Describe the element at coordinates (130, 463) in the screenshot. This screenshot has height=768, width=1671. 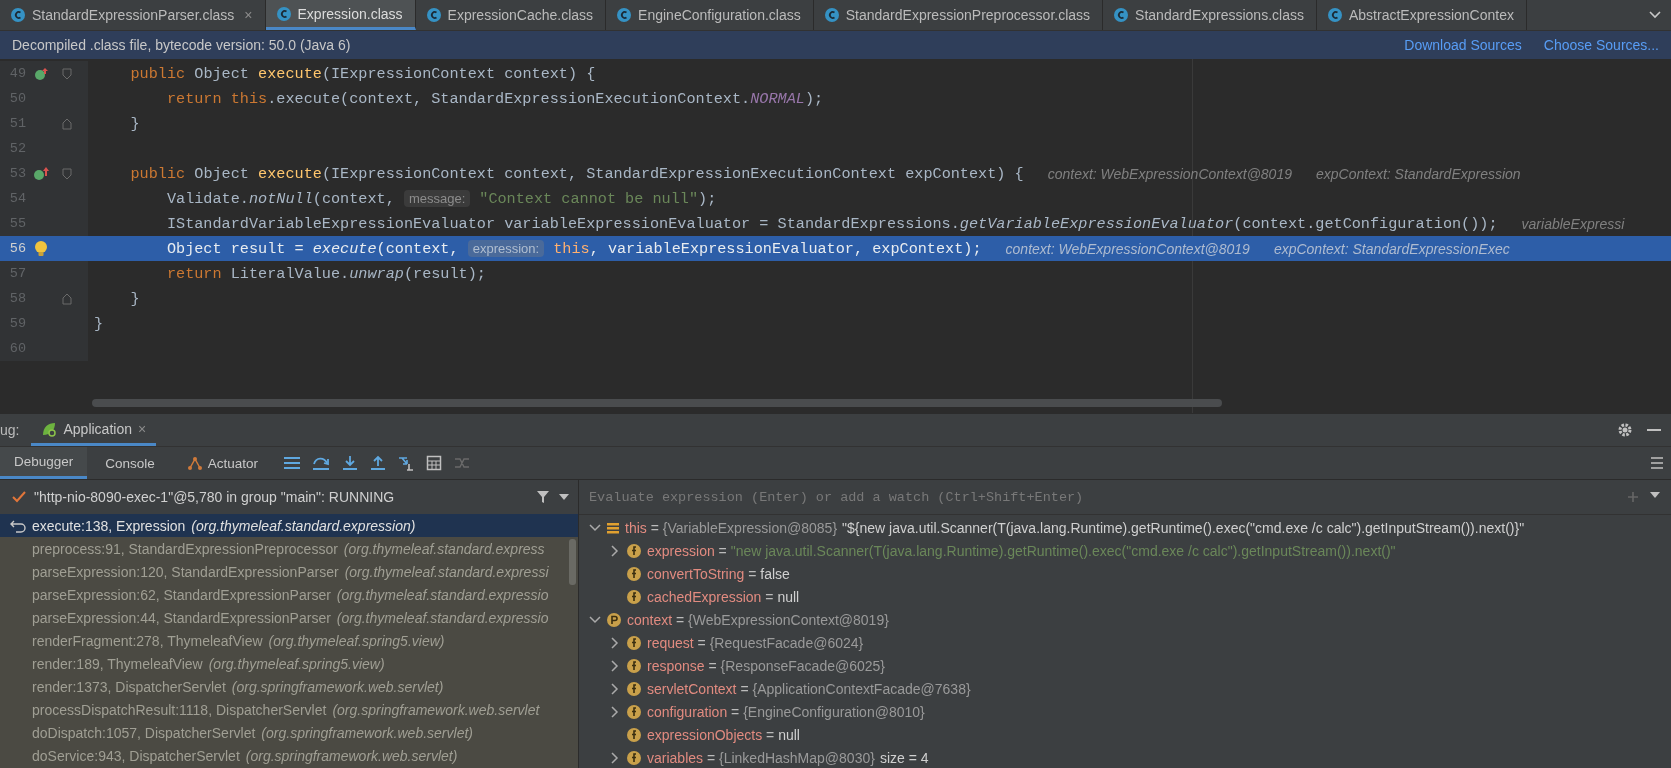
I see `debugger-tab: Console` at that location.